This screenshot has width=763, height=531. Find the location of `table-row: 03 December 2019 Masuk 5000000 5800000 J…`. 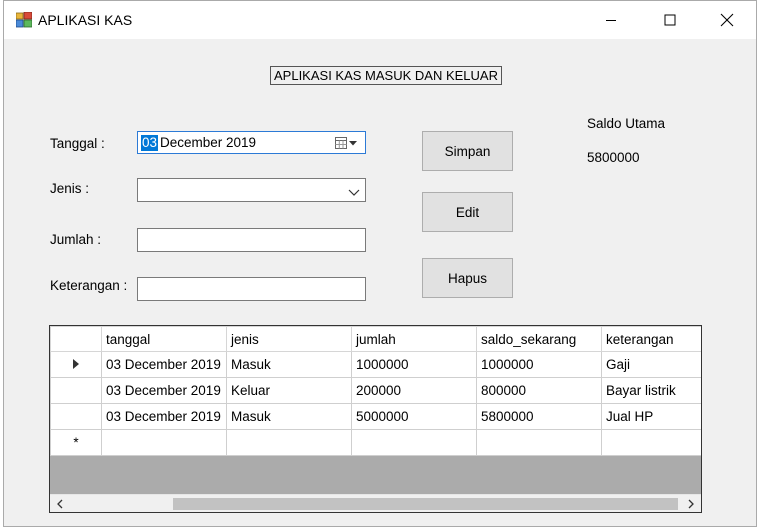

table-row: 03 December 2019 Masuk 5000000 5800000 J… is located at coordinates (375, 416).